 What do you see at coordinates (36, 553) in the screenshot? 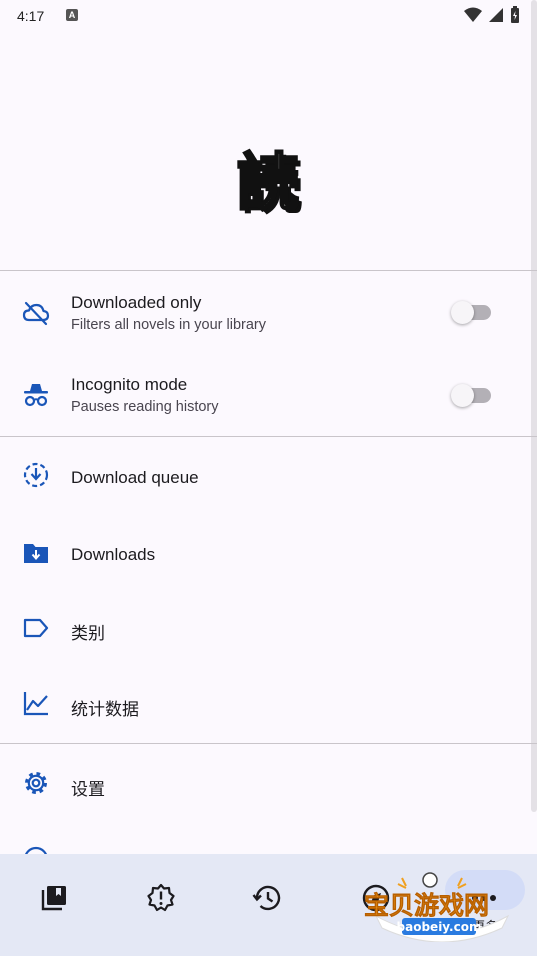
I see `folder-download-icon` at bounding box center [36, 553].